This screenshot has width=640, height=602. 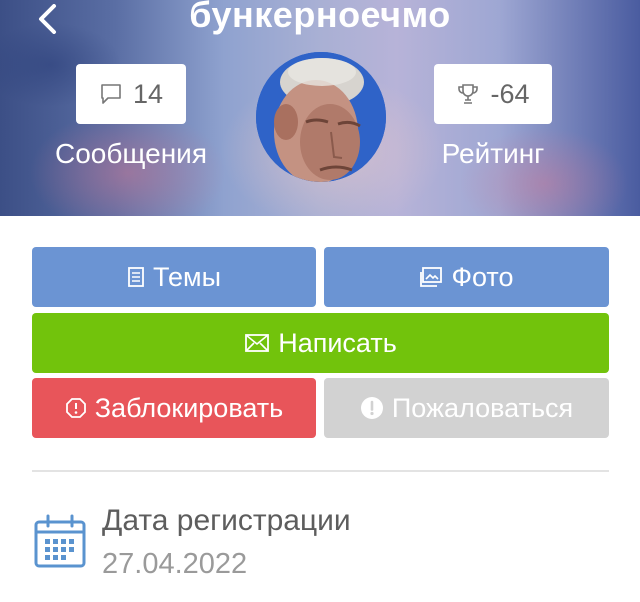 What do you see at coordinates (371, 408) in the screenshot?
I see `exclamation-circle-icon` at bounding box center [371, 408].